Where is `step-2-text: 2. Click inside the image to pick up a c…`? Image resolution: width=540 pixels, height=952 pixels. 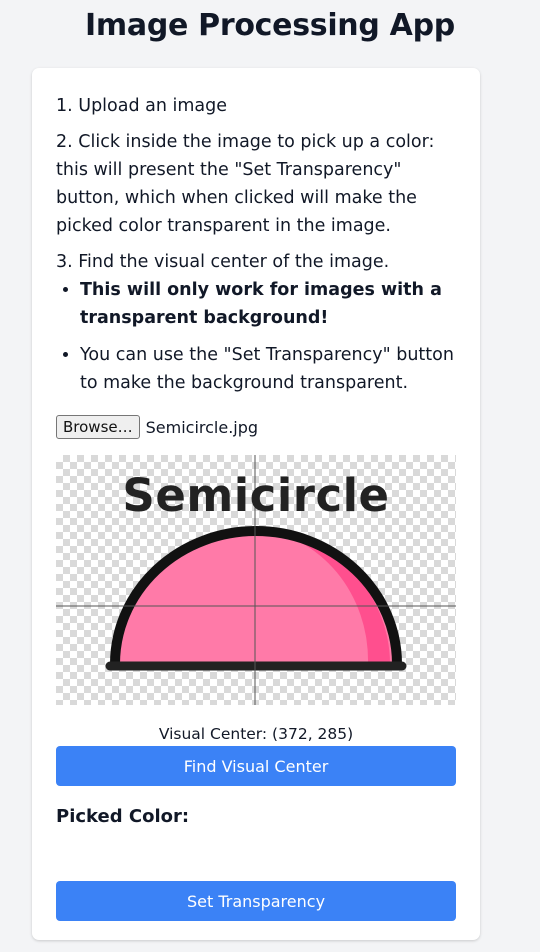
step-2-text: 2. Click inside the image to pick up a c… is located at coordinates (245, 184).